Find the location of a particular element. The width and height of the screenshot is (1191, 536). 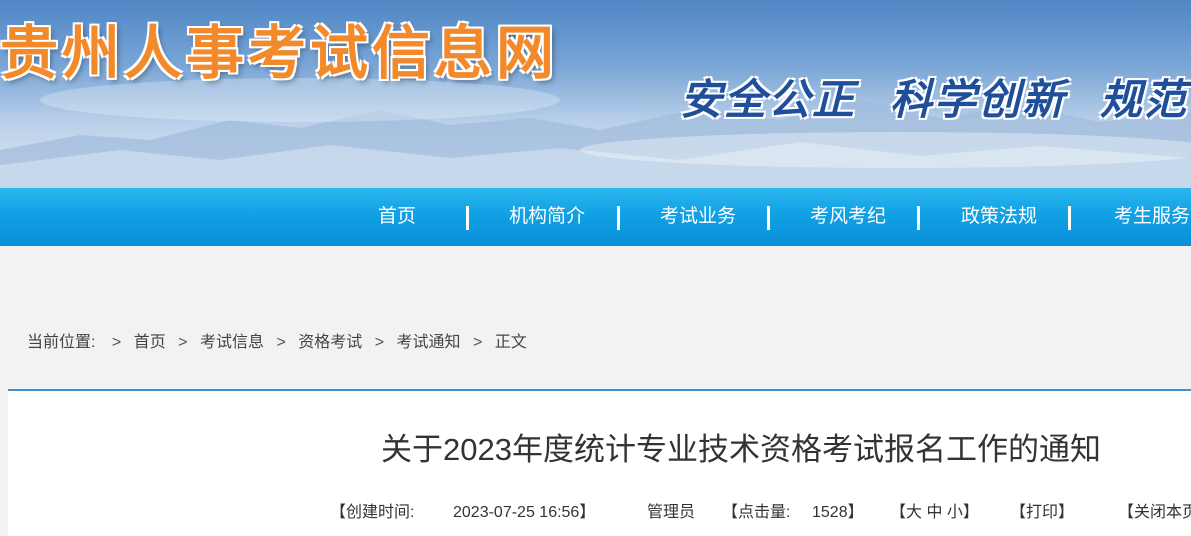

hit-count-value: 1528】 is located at coordinates (838, 512).